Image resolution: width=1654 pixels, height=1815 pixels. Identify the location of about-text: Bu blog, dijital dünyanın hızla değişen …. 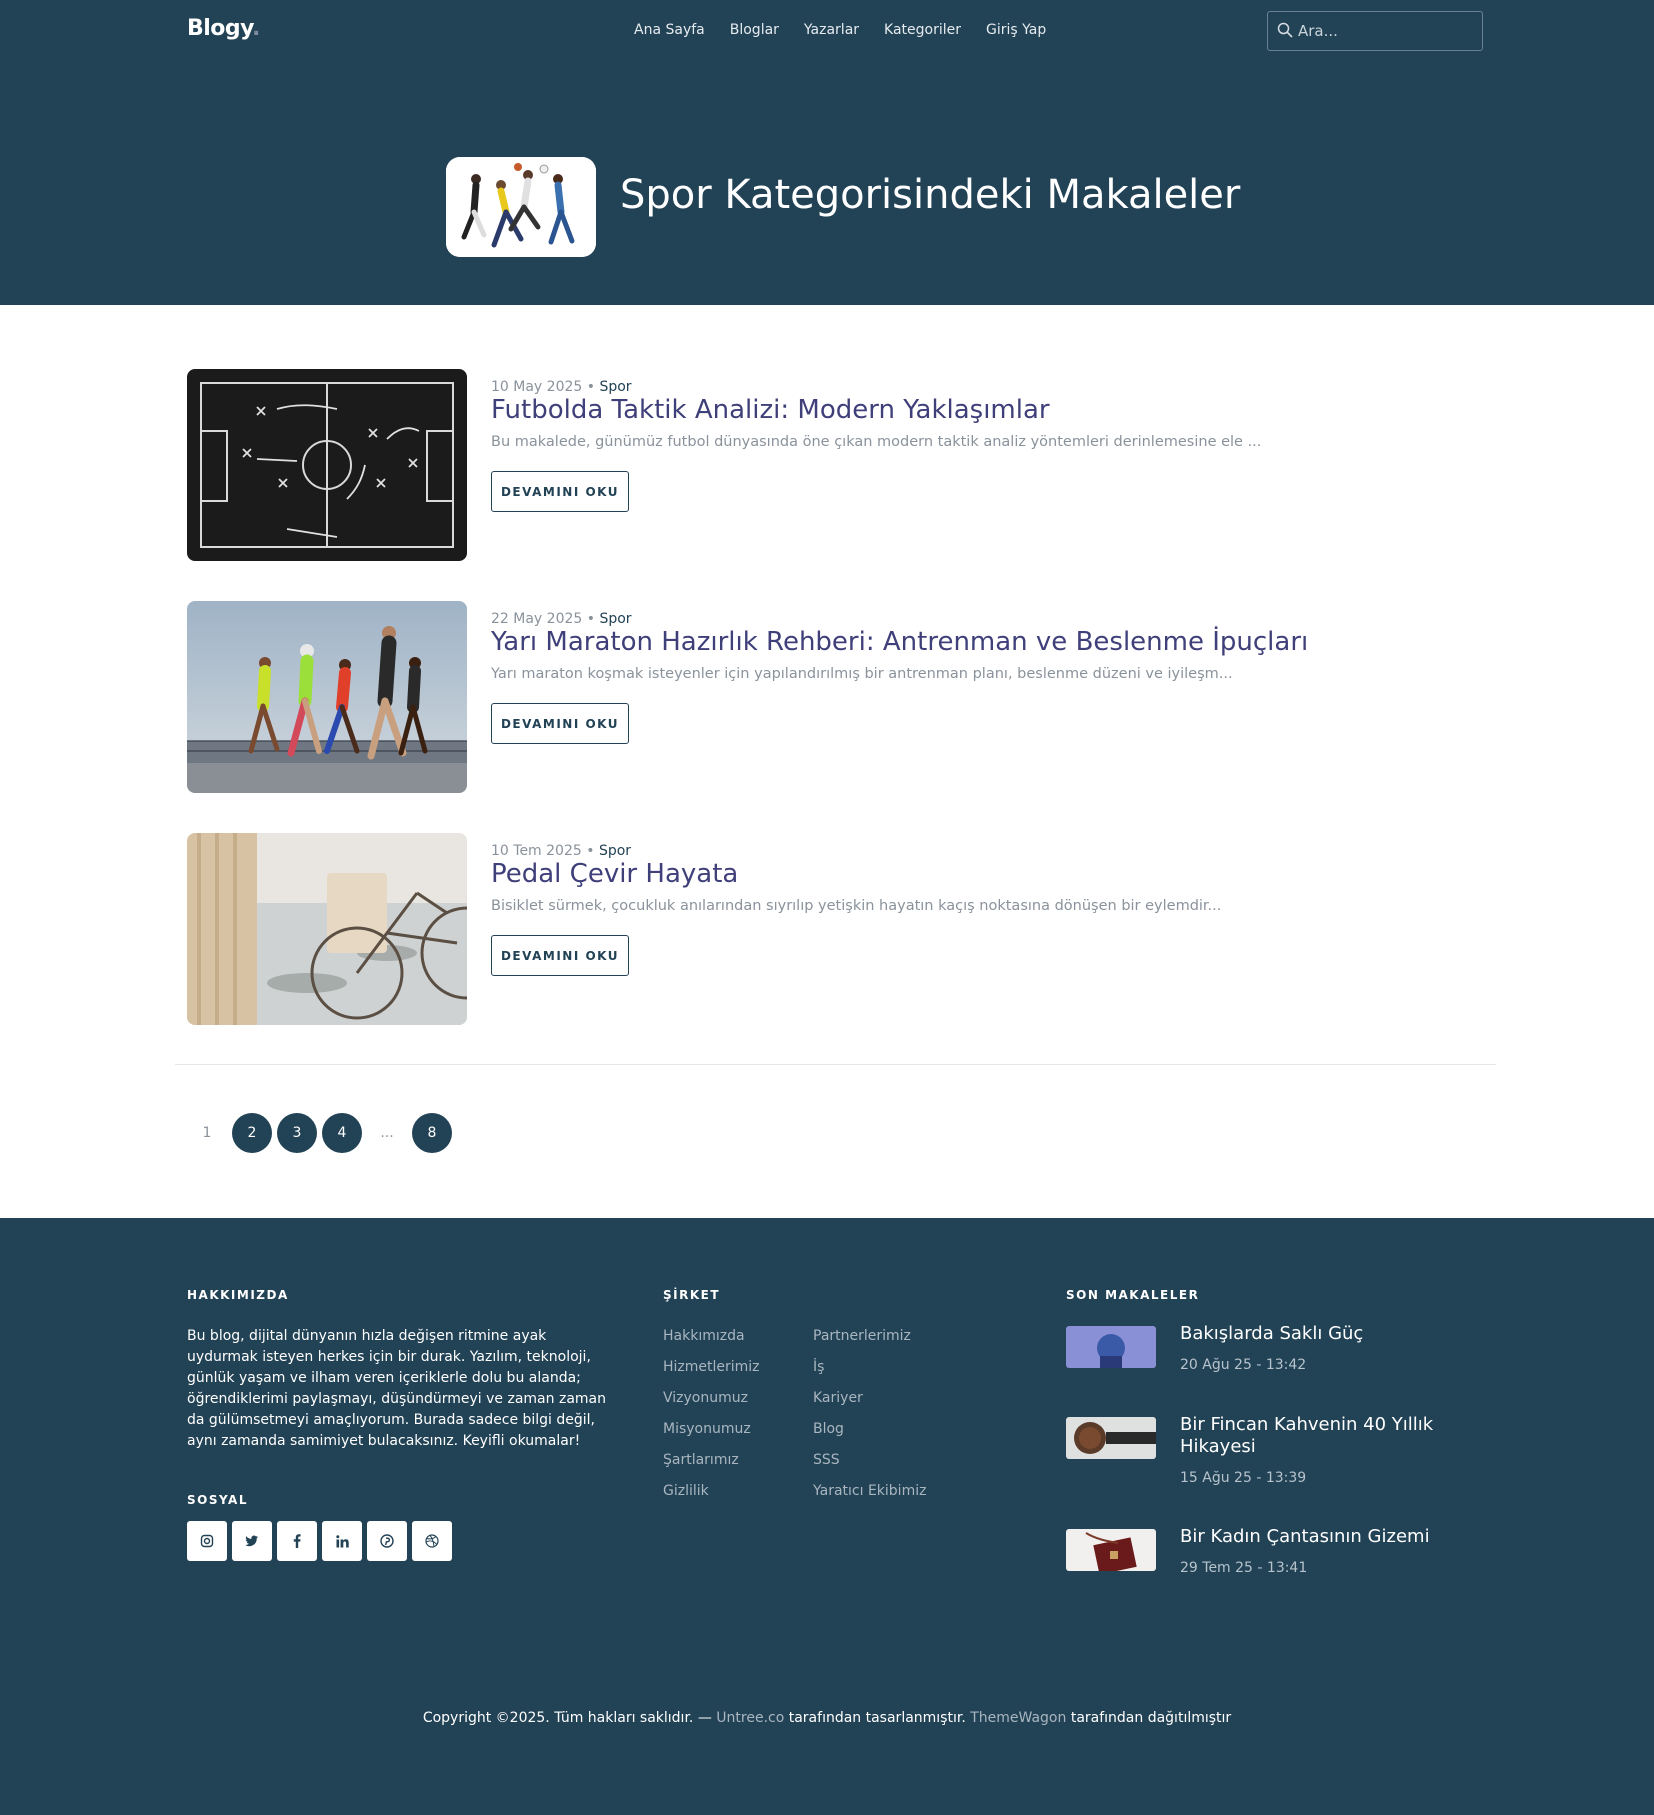
(396, 1388).